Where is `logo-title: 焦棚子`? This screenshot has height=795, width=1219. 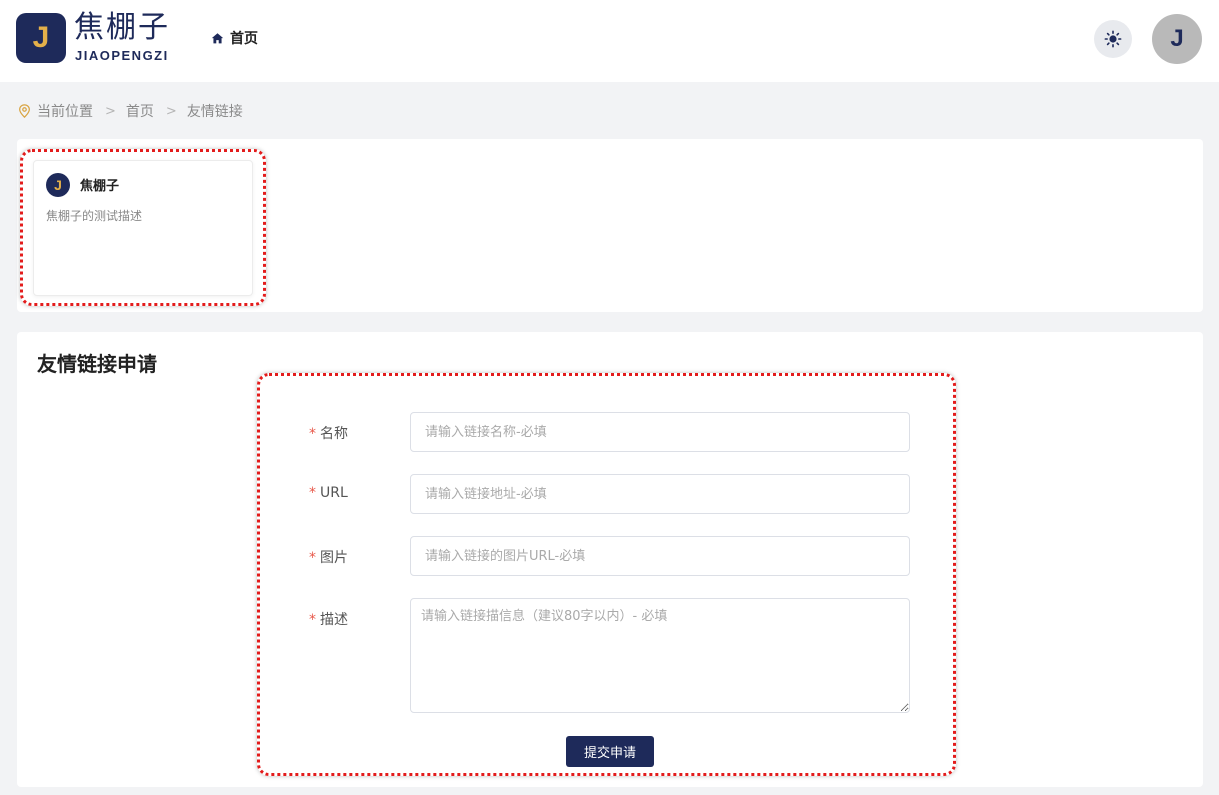 logo-title: 焦棚子 is located at coordinates (122, 28).